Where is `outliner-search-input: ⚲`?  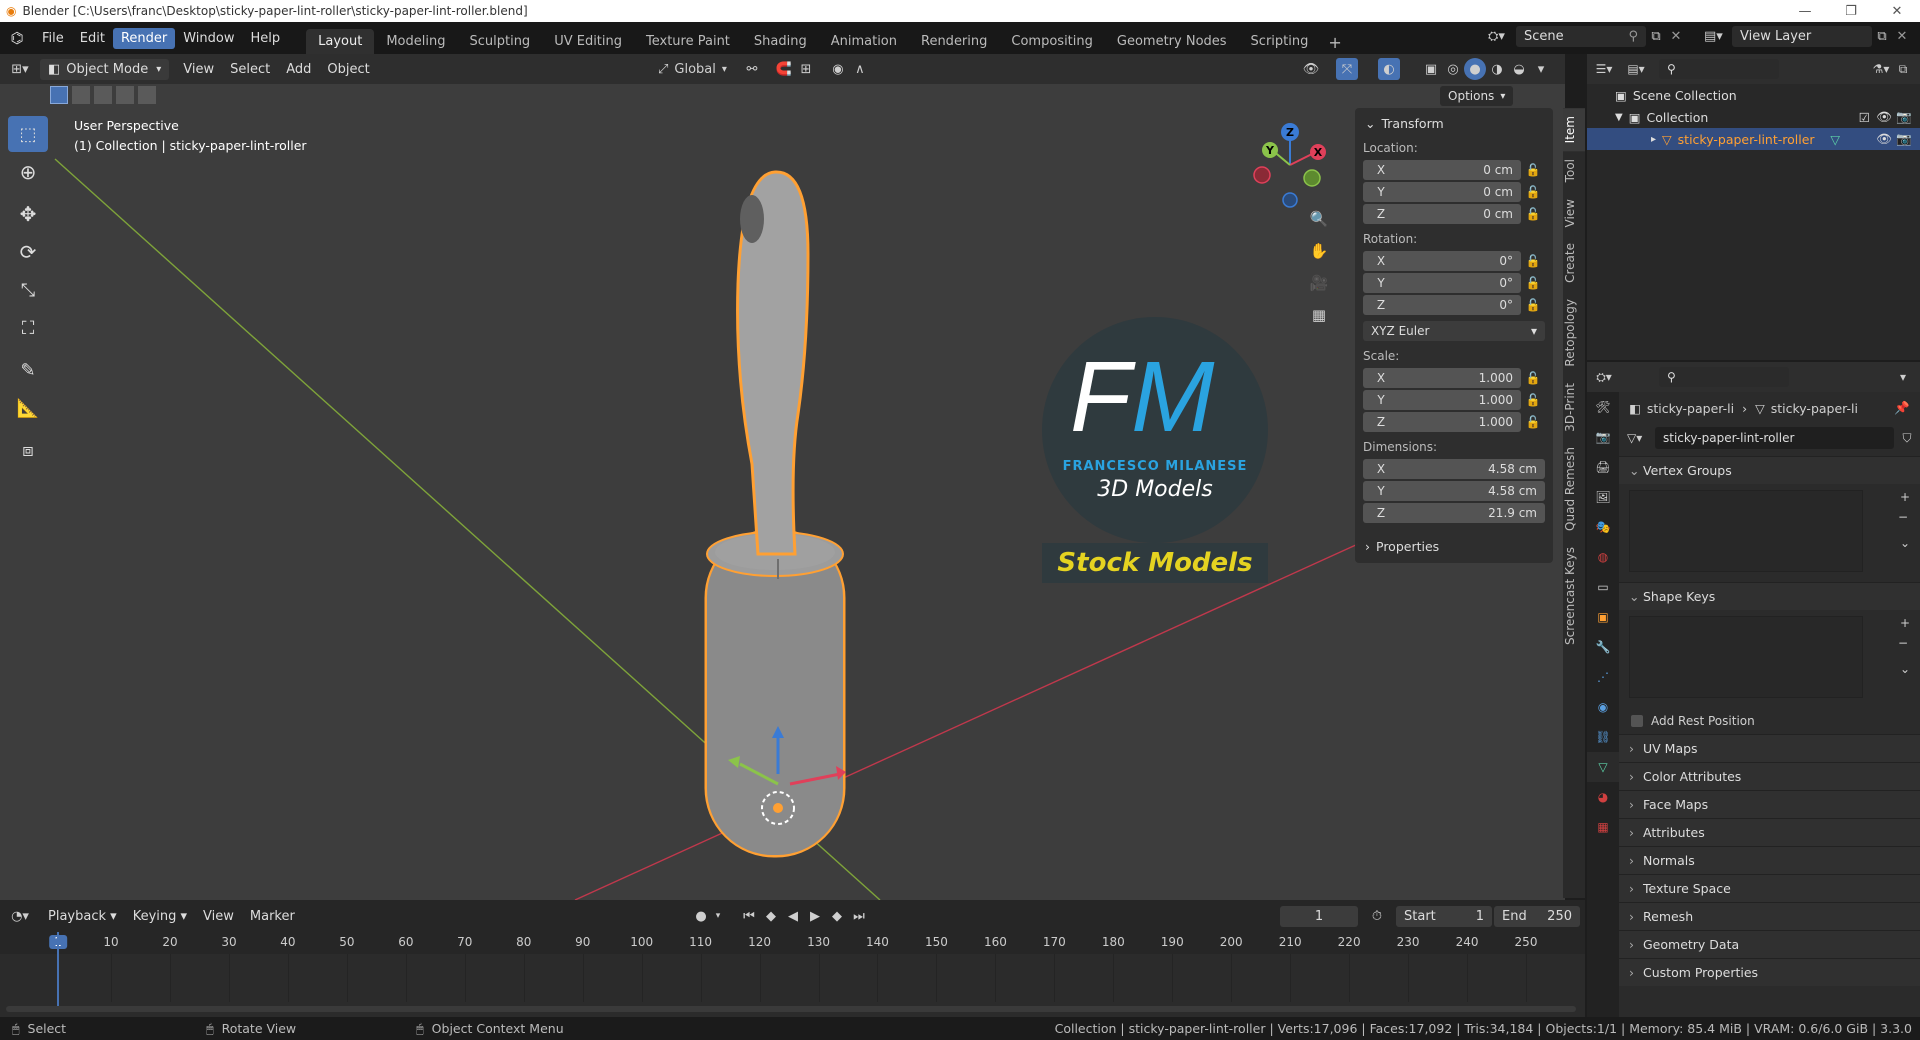
outliner-search-input: ⚲ is located at coordinates (1719, 69).